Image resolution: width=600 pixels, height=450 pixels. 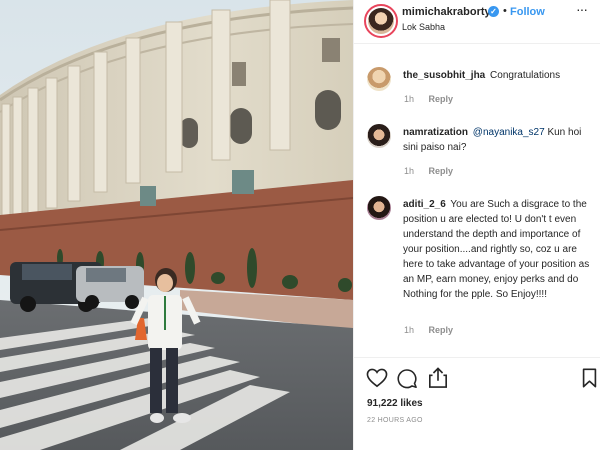 I want to click on author-avatar, so click(x=381, y=21).